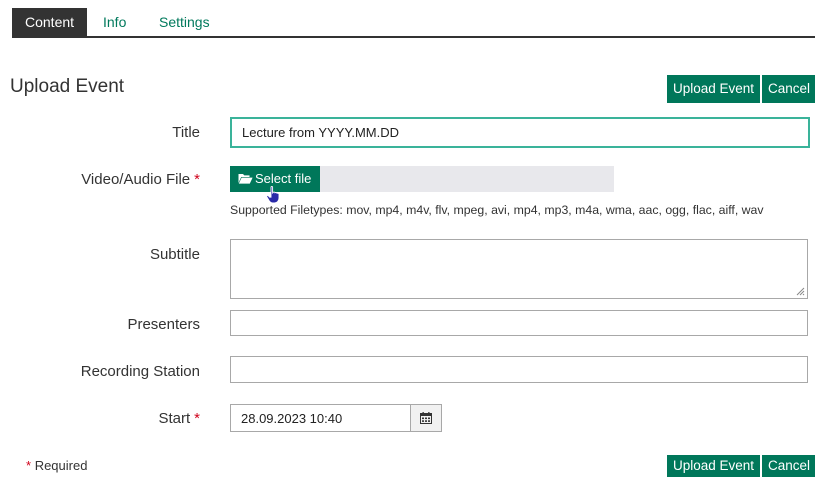  Describe the element at coordinates (520, 132) in the screenshot. I see `title-input` at that location.